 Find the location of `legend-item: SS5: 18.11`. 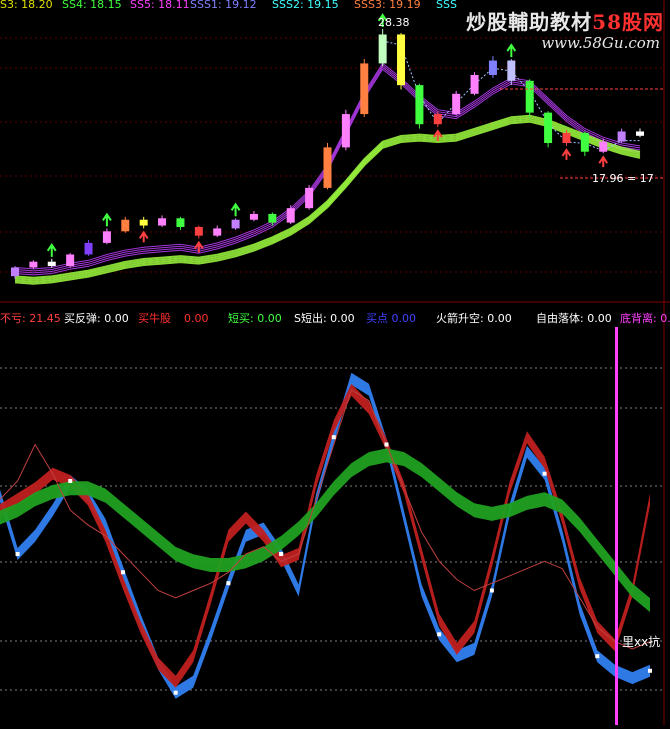

legend-item: SS5: 18.11 is located at coordinates (160, 5).